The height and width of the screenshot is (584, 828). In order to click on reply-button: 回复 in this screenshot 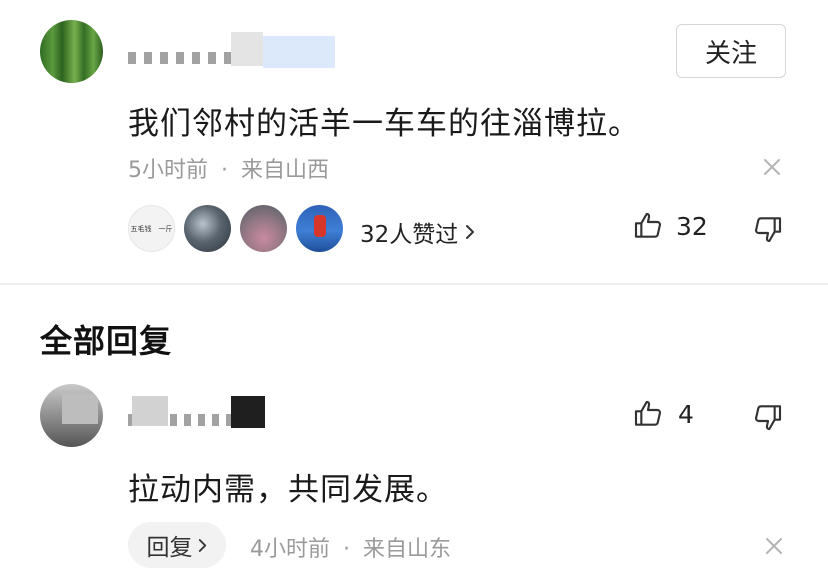, I will do `click(177, 545)`.